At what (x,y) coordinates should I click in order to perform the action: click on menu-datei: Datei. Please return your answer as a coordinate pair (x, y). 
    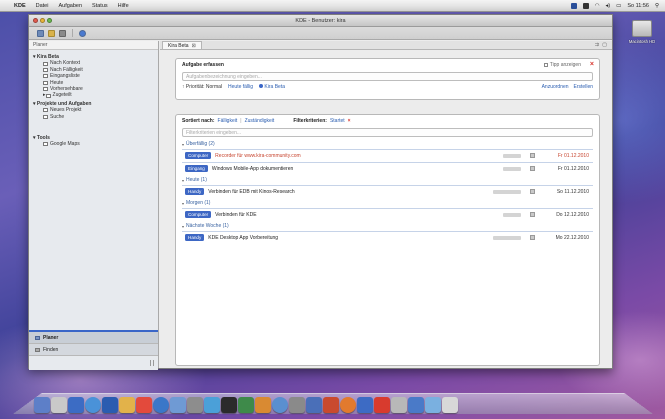
    Looking at the image, I should click on (42, 6).